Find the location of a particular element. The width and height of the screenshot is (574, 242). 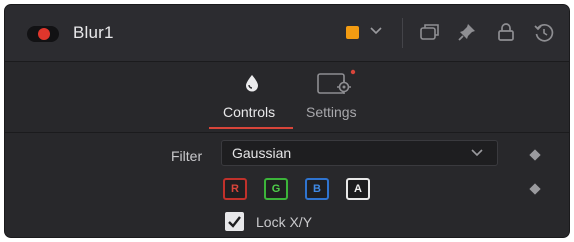

reset-icon is located at coordinates (544, 33).